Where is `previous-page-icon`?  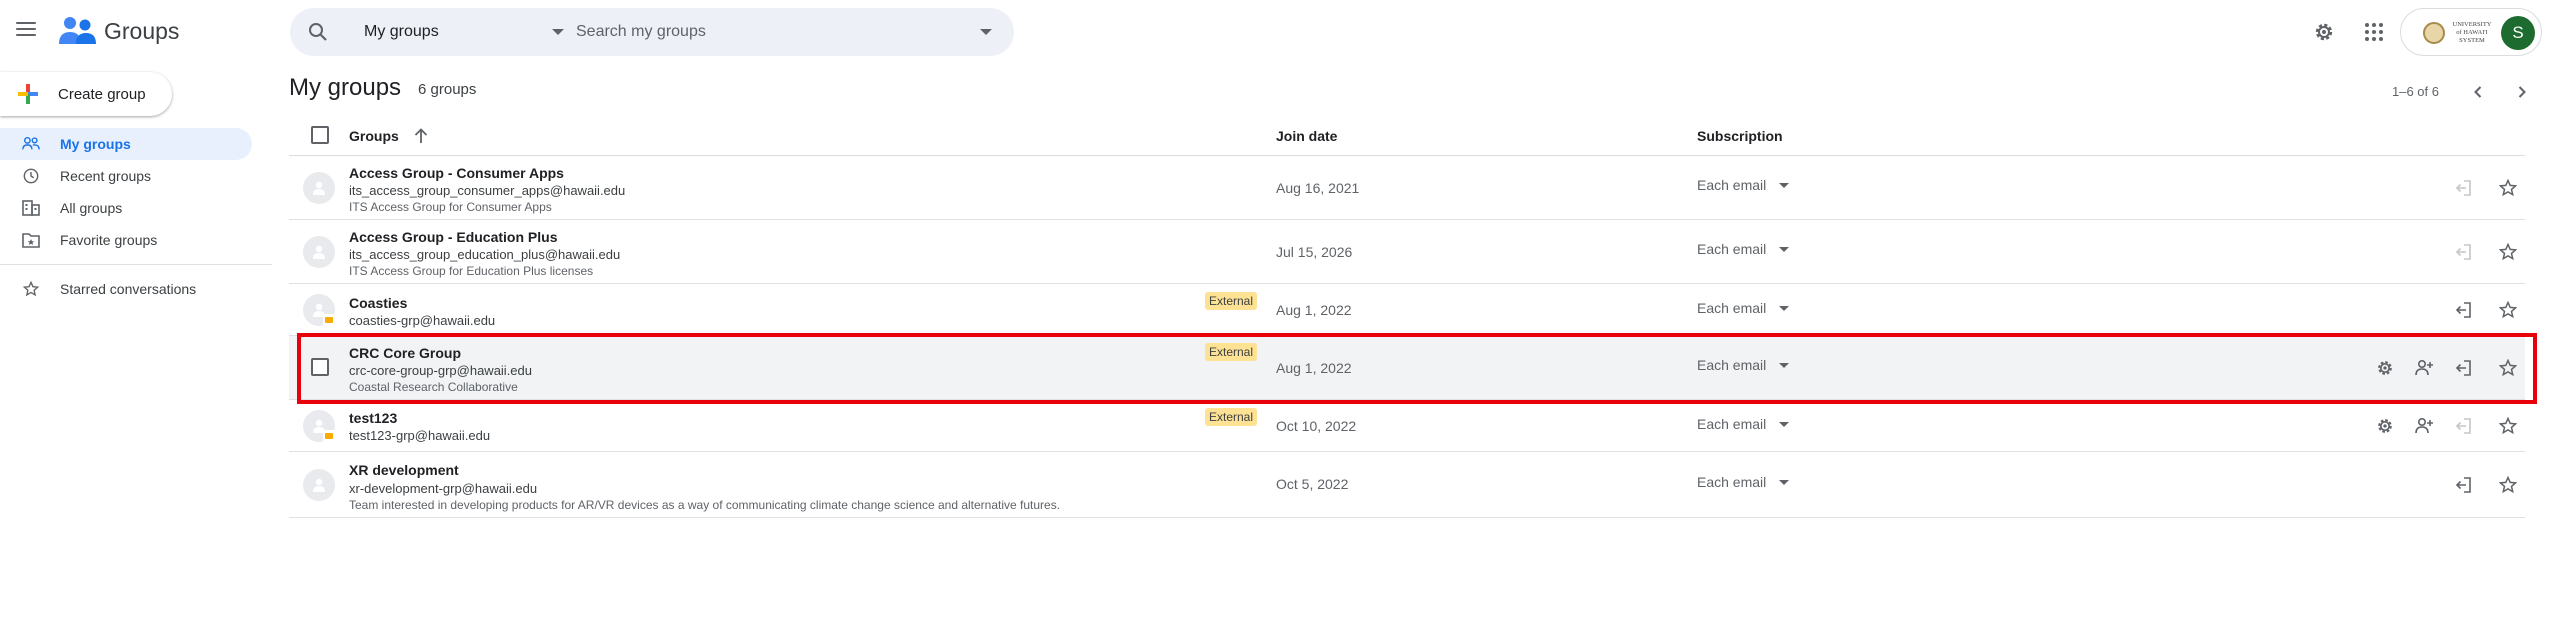 previous-page-icon is located at coordinates (2478, 92).